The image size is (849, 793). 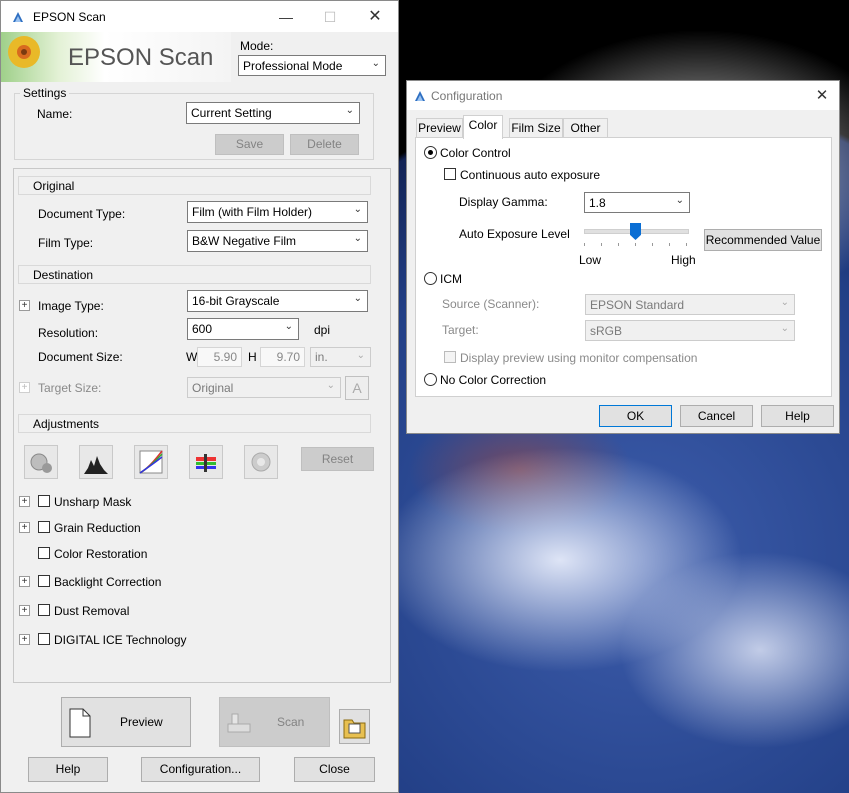 I want to click on preview-button: Preview, so click(x=126, y=722).